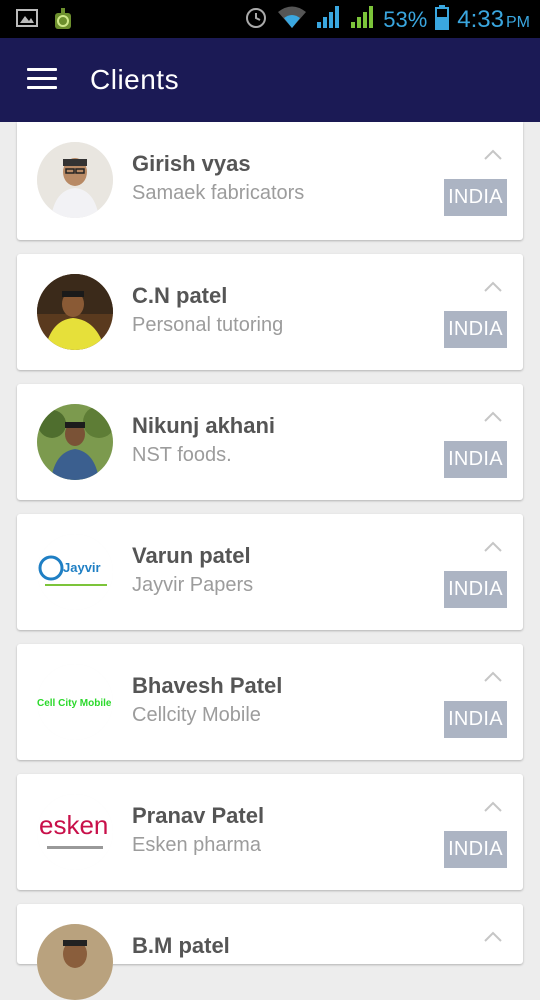 The width and height of the screenshot is (540, 1000). I want to click on client-company: Jayvir Papers, so click(193, 585).